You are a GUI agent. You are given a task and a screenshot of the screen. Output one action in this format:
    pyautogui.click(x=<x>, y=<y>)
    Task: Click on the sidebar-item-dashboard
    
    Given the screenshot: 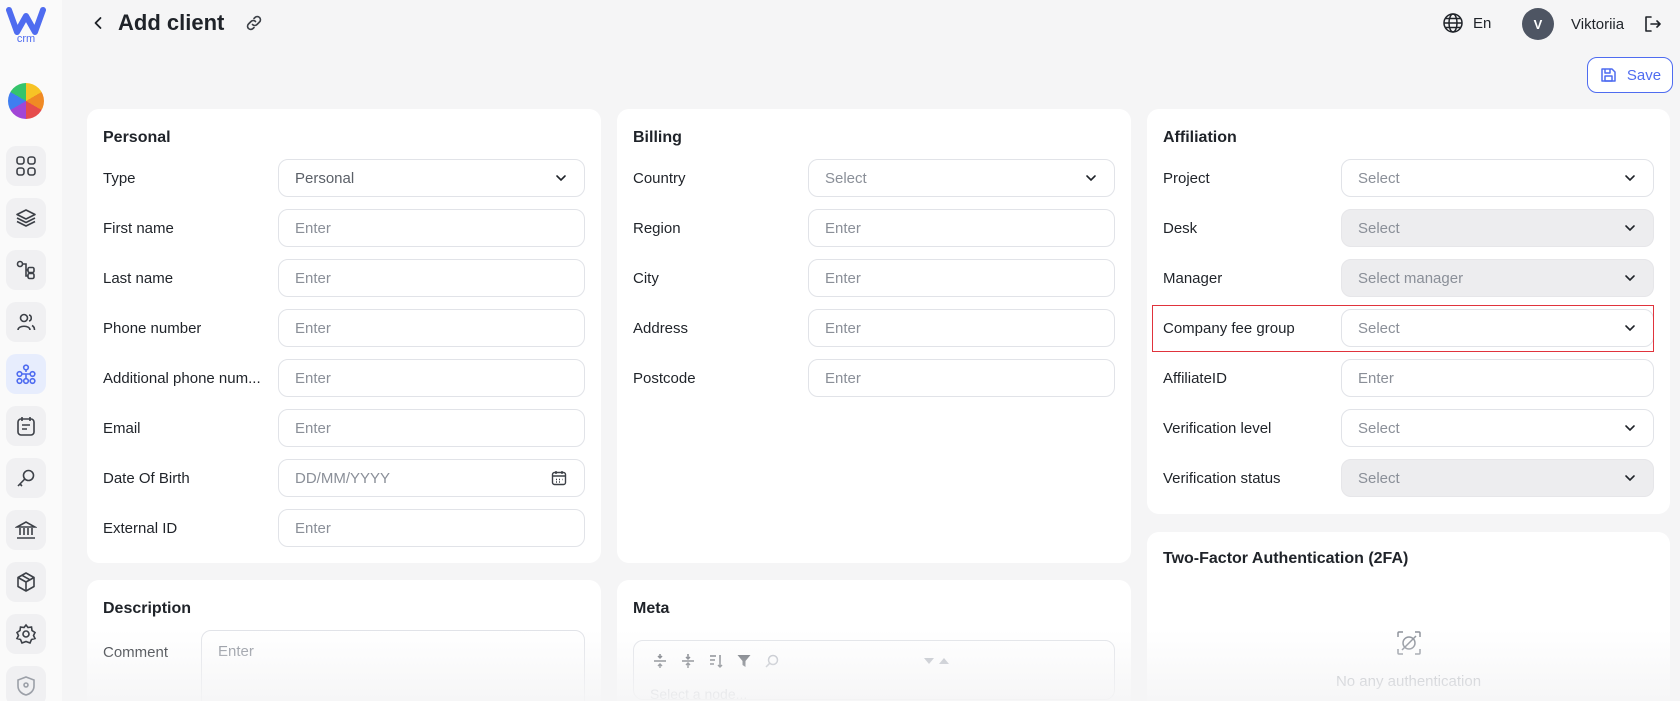 What is the action you would take?
    pyautogui.click(x=26, y=166)
    